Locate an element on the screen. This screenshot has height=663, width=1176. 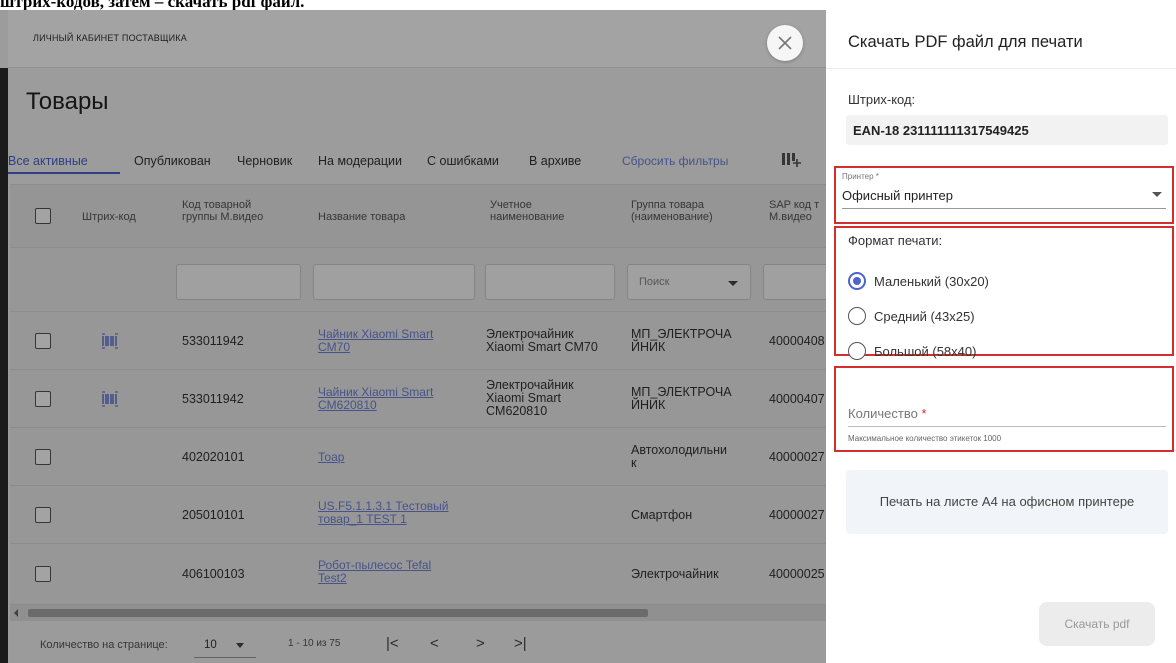
required-asterisk: * is located at coordinates (924, 413).